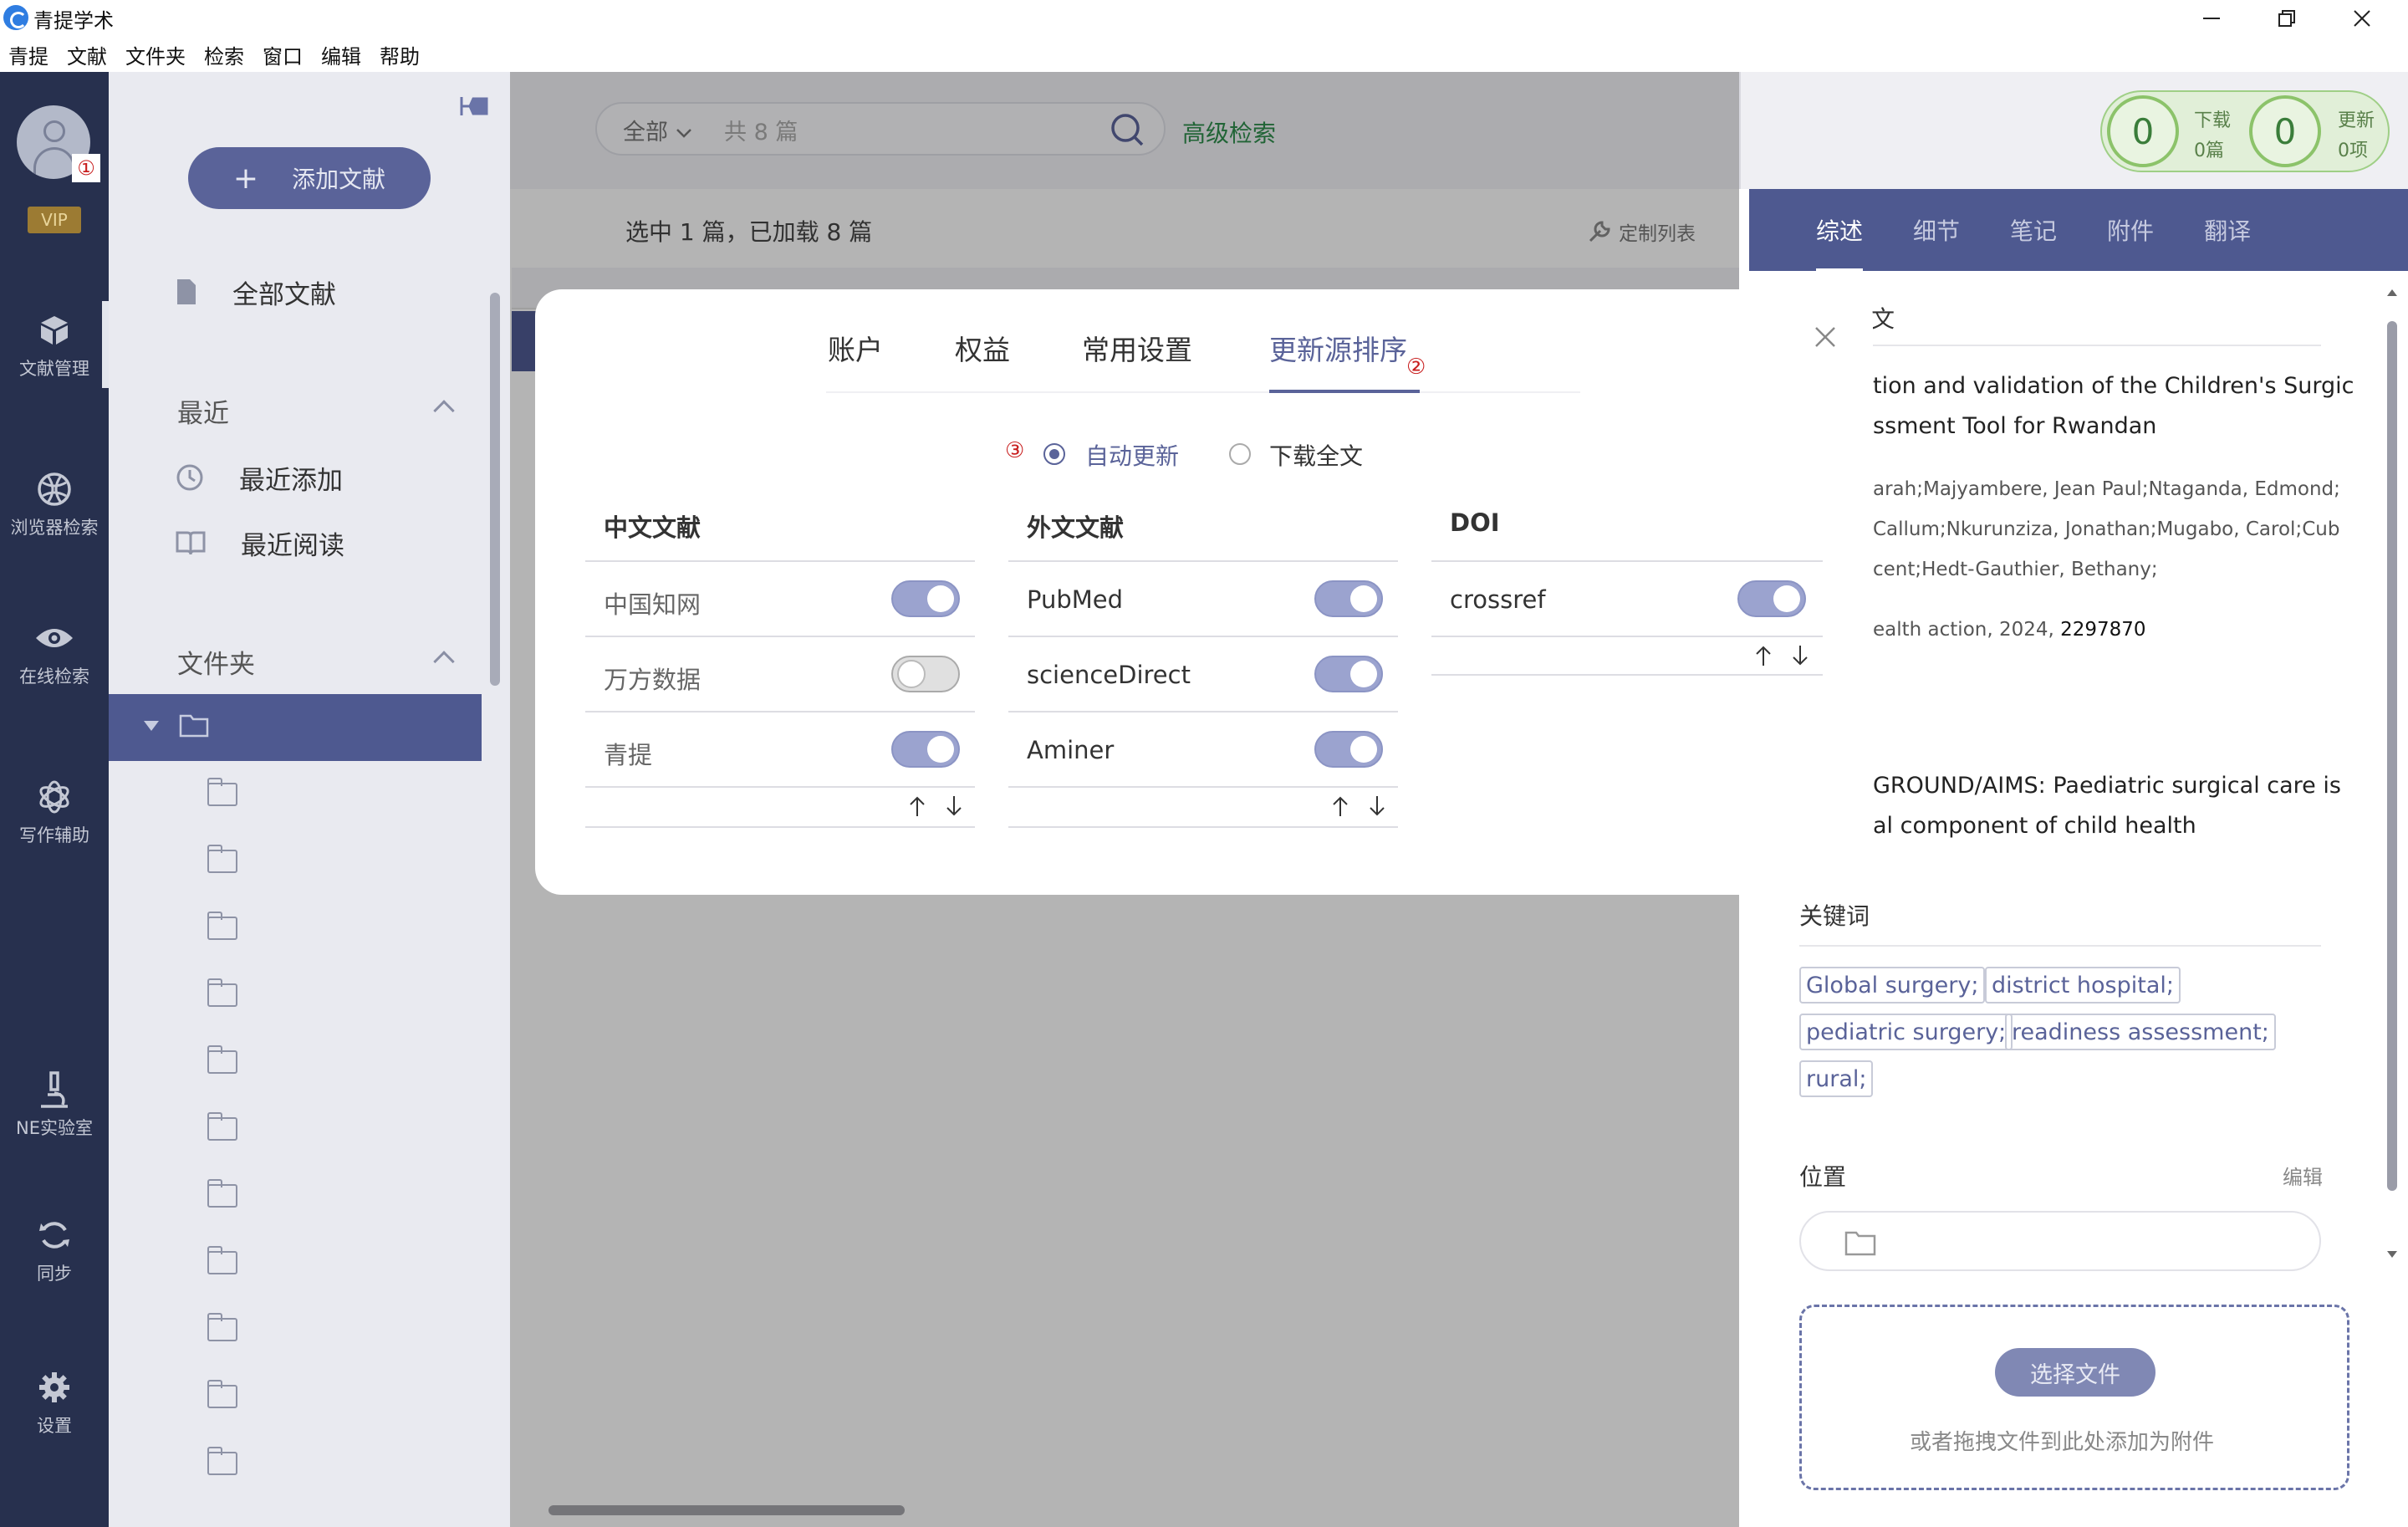 This screenshot has width=2408, height=1527. What do you see at coordinates (2016, 570) in the screenshot?
I see `authors-line3: cent;Hedt-Gauthier, Bethany;` at bounding box center [2016, 570].